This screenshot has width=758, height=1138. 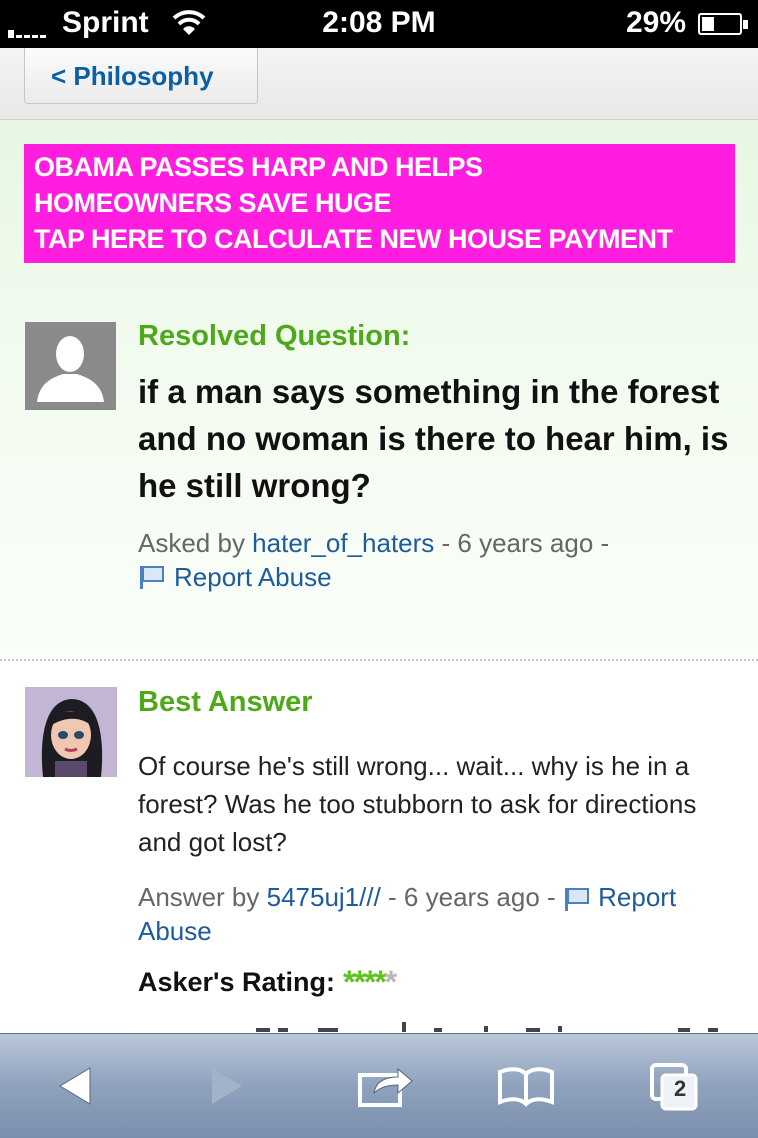 I want to click on rating-stars: *****, so click(x=370, y=982).